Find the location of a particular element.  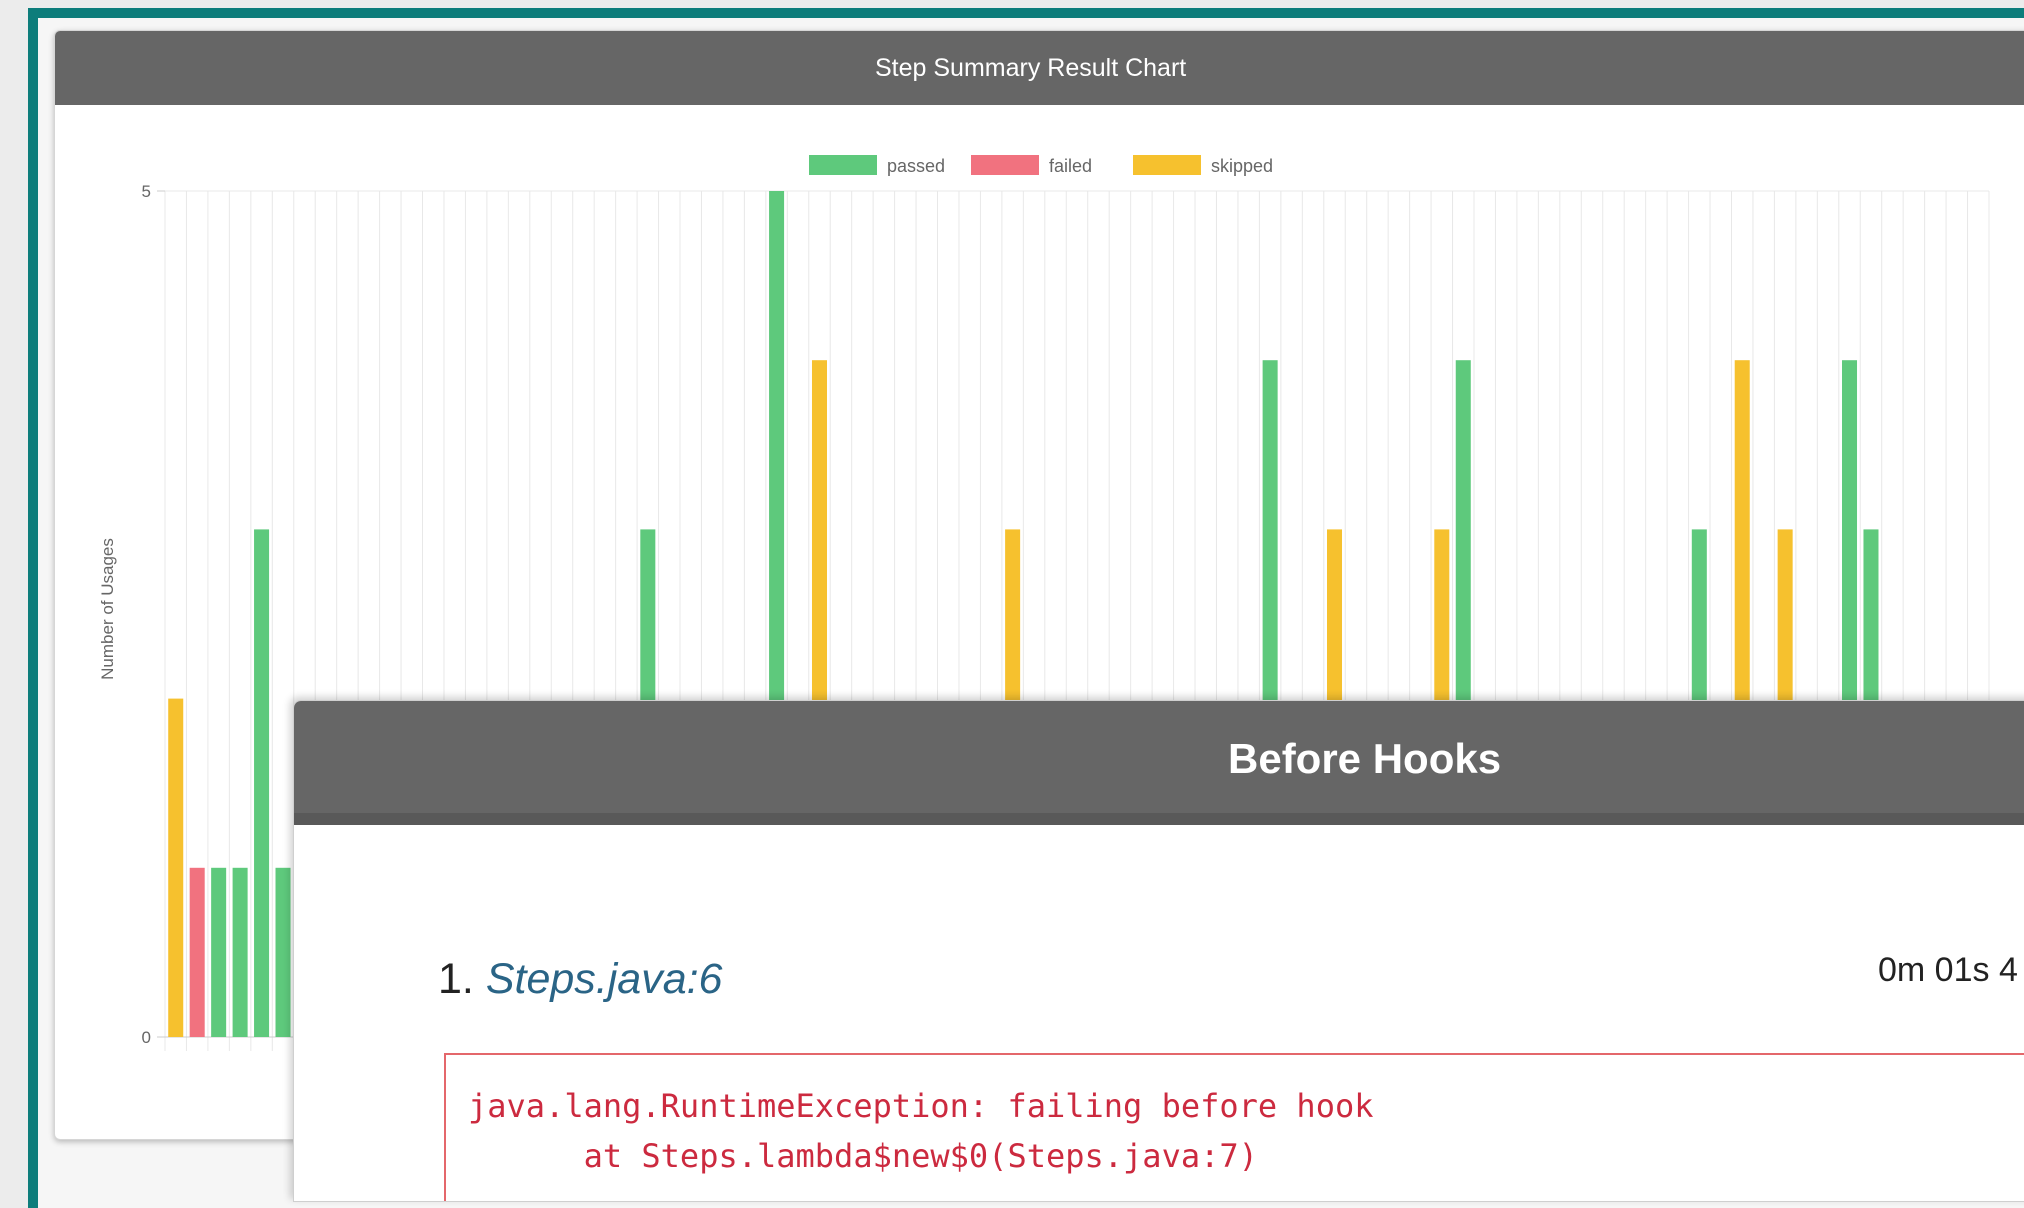

hook-location-link: Steps.java:6 is located at coordinates (604, 979).